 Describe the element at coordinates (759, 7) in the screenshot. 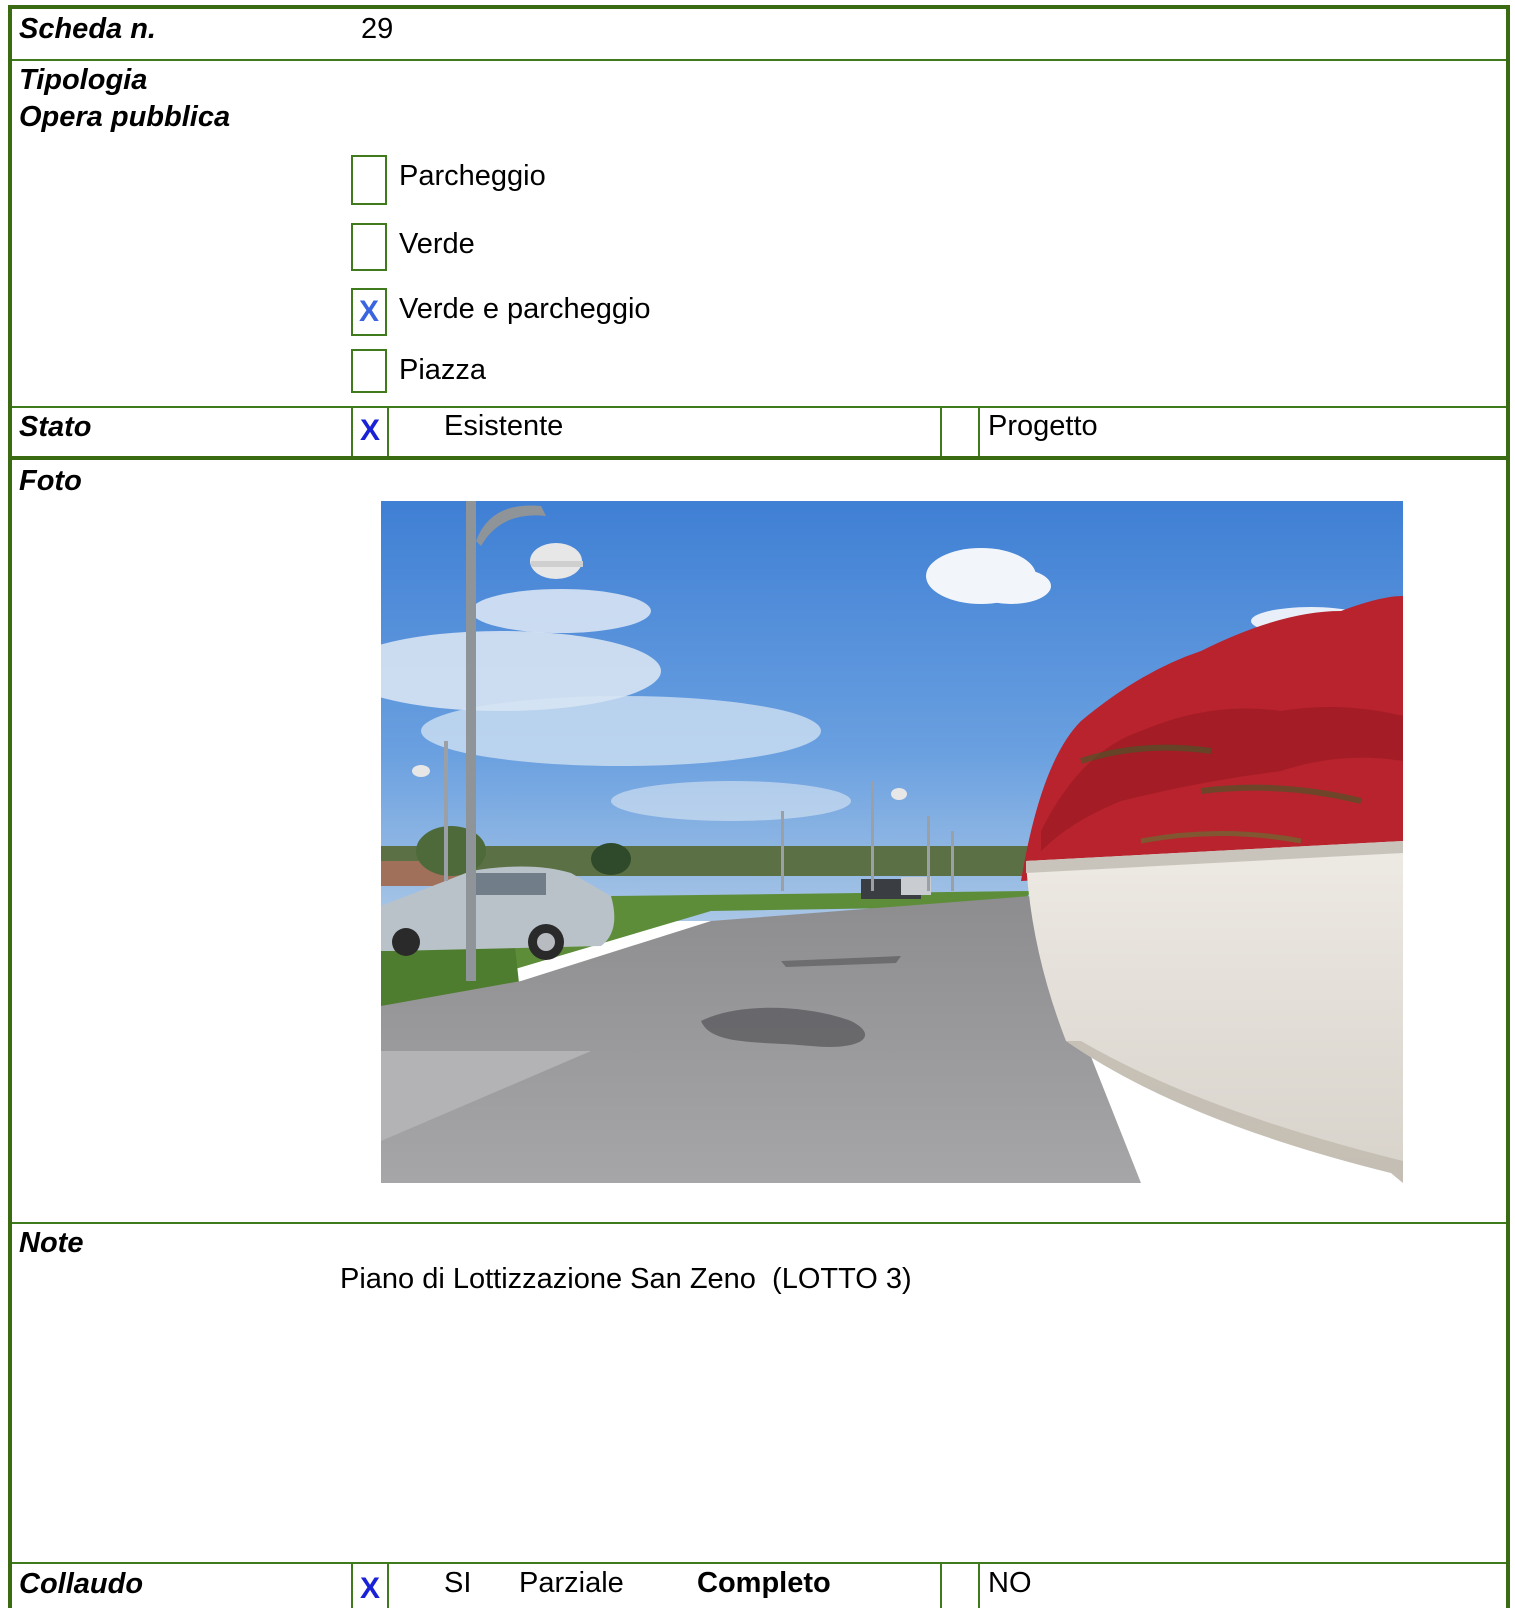

I see `frame-top` at that location.